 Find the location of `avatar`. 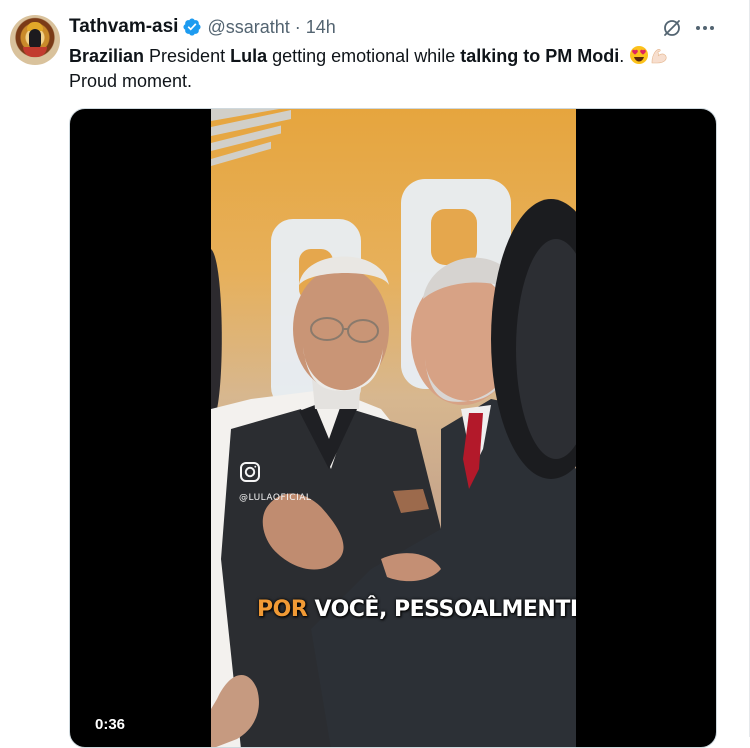

avatar is located at coordinates (35, 40).